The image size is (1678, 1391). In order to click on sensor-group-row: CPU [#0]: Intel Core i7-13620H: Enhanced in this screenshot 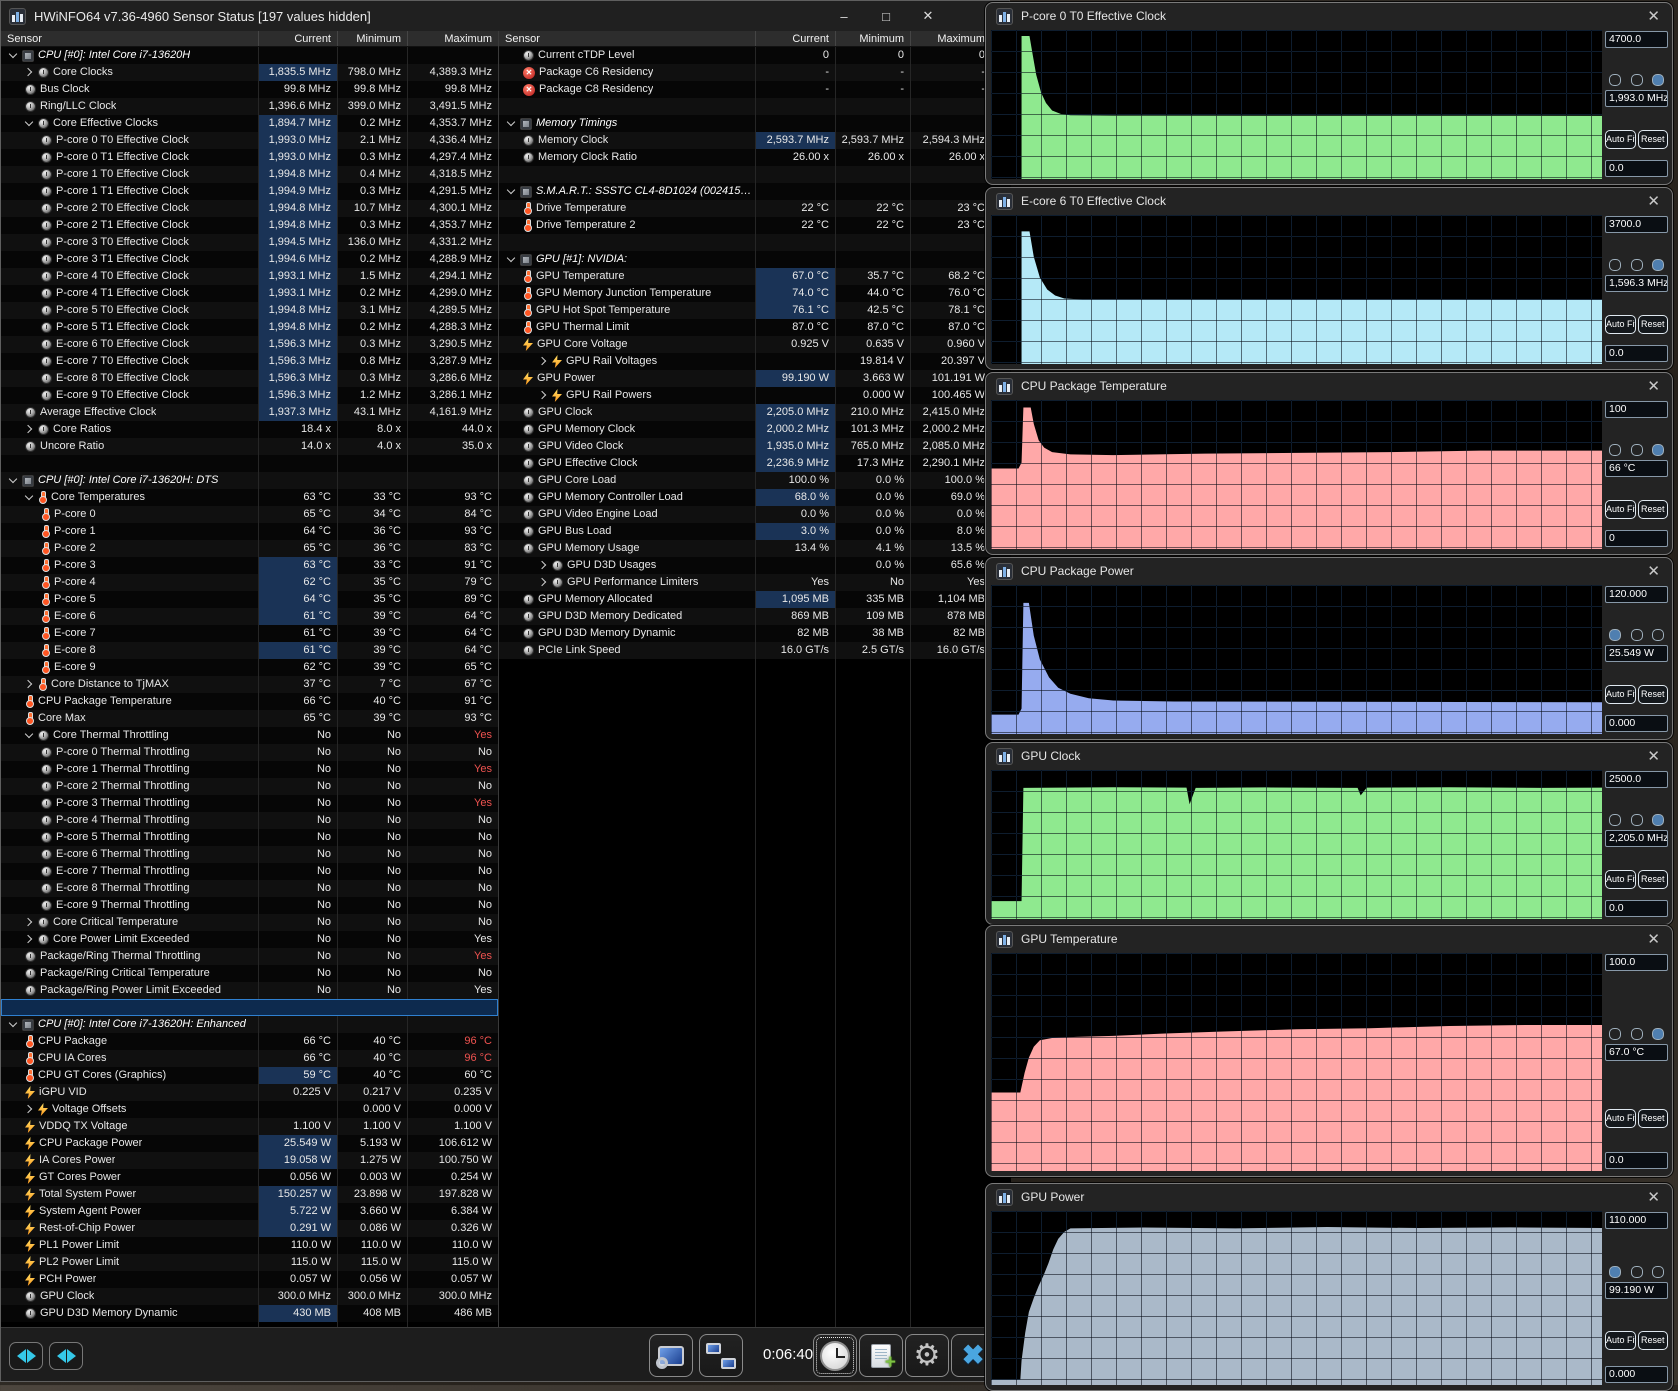, I will do `click(249, 1024)`.